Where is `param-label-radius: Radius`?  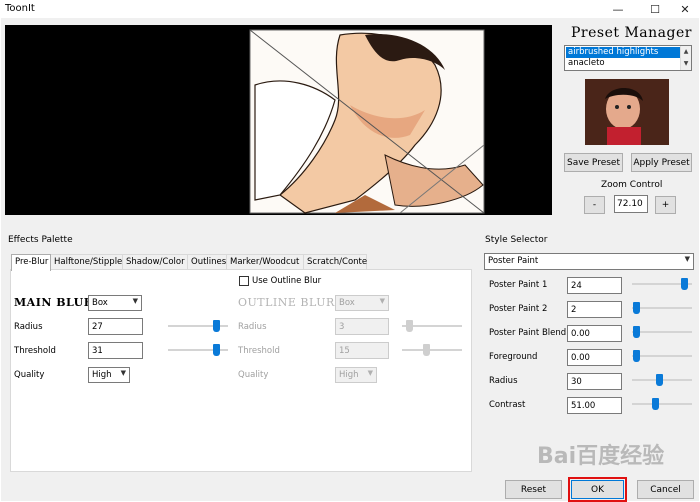 param-label-radius: Radius is located at coordinates (503, 381).